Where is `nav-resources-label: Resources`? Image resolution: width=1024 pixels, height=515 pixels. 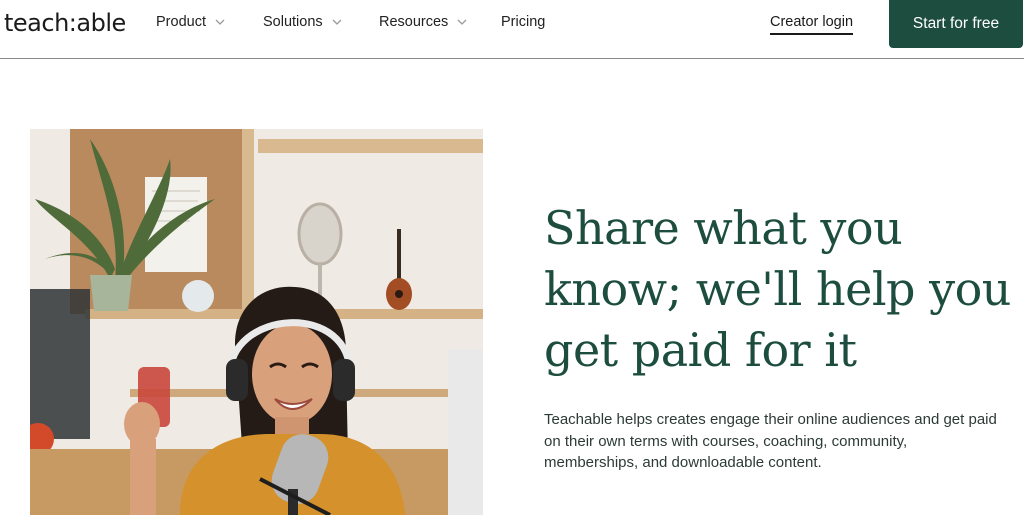 nav-resources-label: Resources is located at coordinates (414, 22).